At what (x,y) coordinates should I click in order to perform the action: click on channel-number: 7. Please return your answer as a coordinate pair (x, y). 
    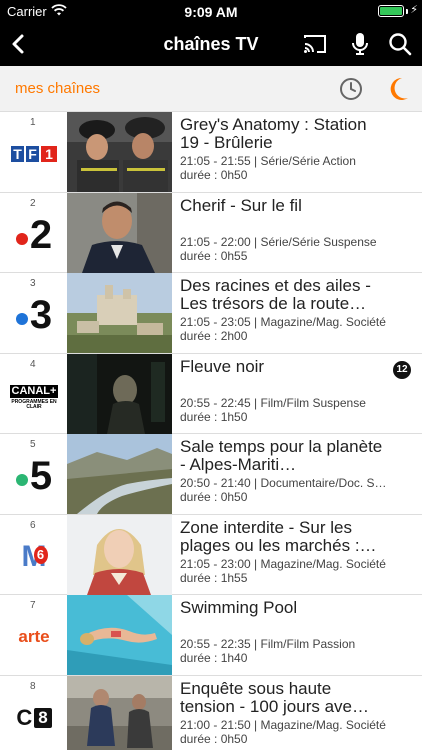
    Looking at the image, I should click on (33, 605).